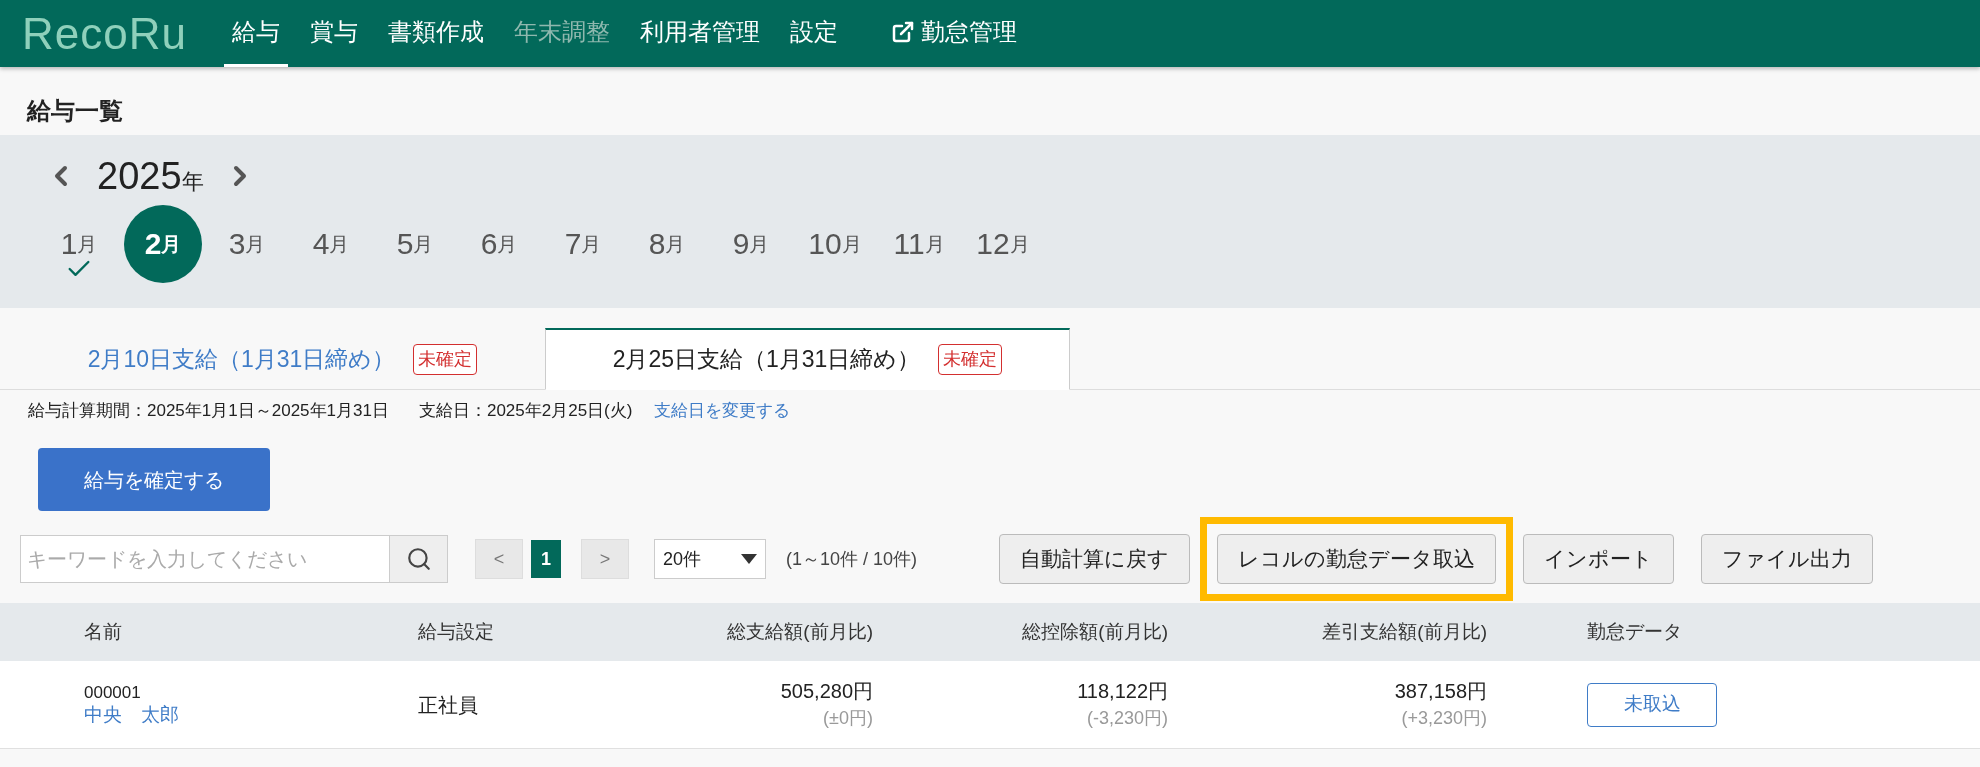 The height and width of the screenshot is (767, 1980). I want to click on dropdown-caret-icon, so click(749, 559).